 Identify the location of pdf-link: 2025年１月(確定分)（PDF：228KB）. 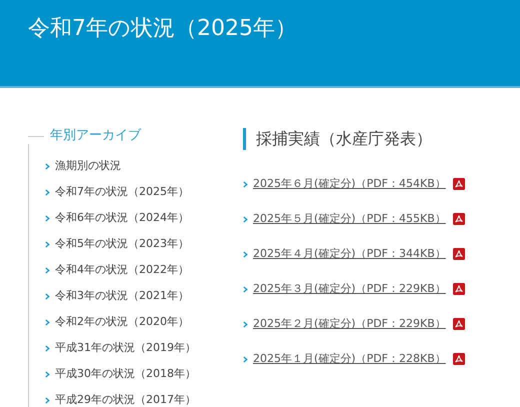
(349, 359).